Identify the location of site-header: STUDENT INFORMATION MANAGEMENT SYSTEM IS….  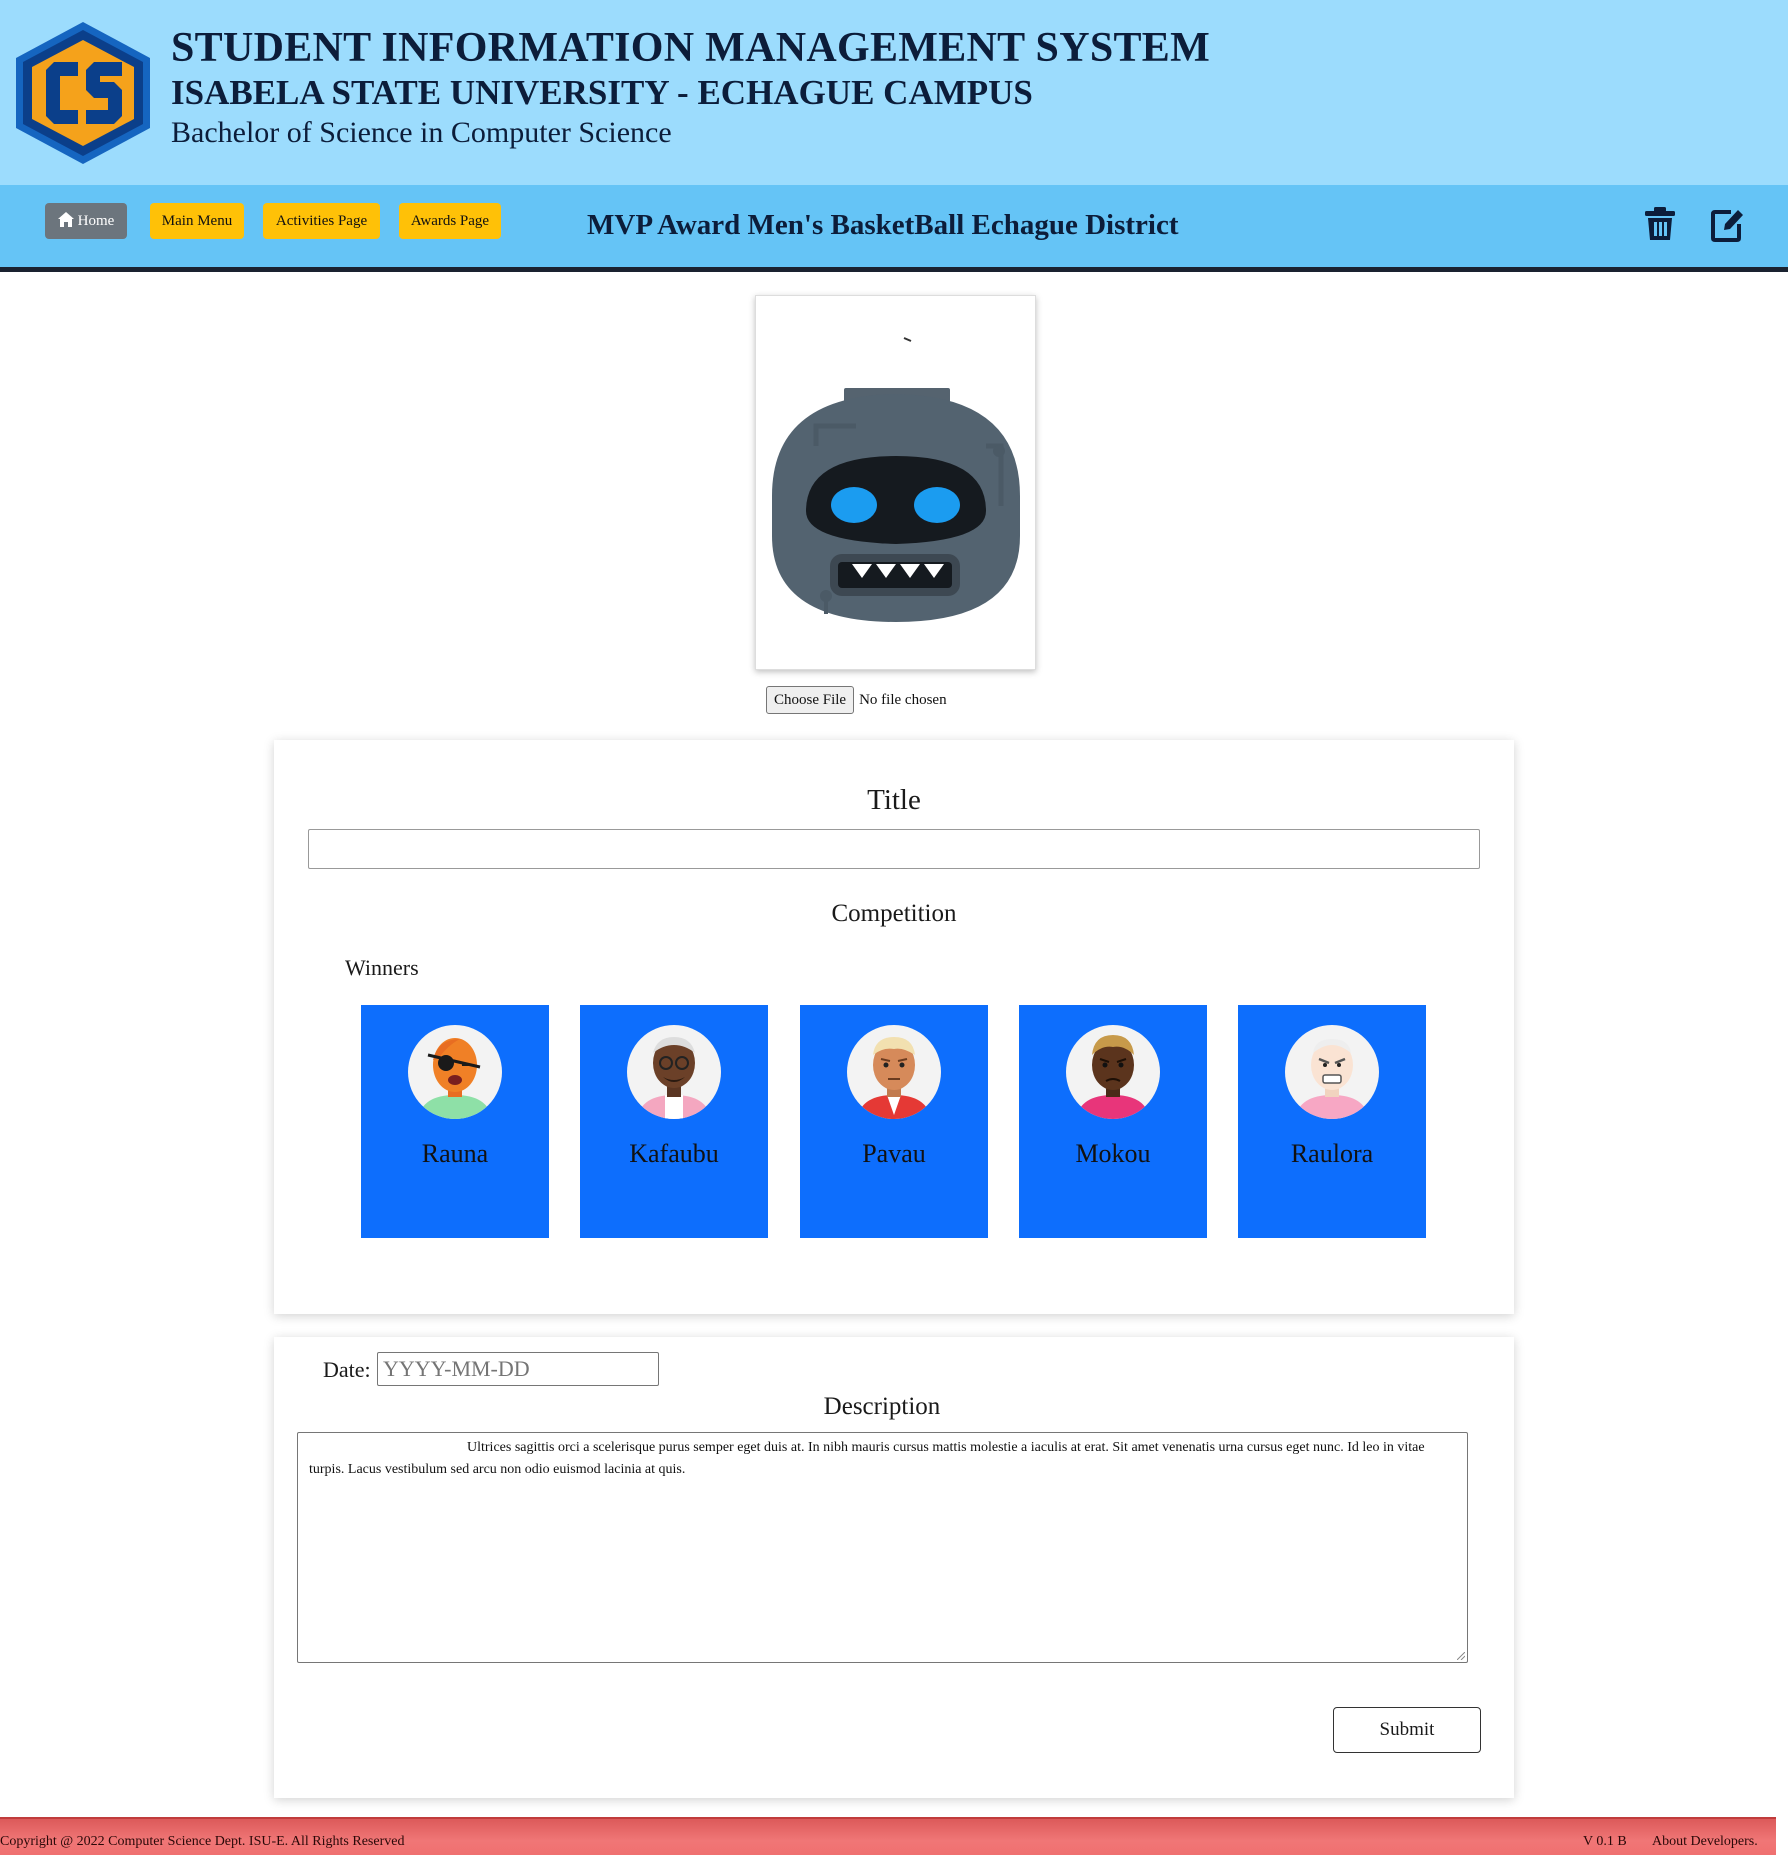
(894, 92).